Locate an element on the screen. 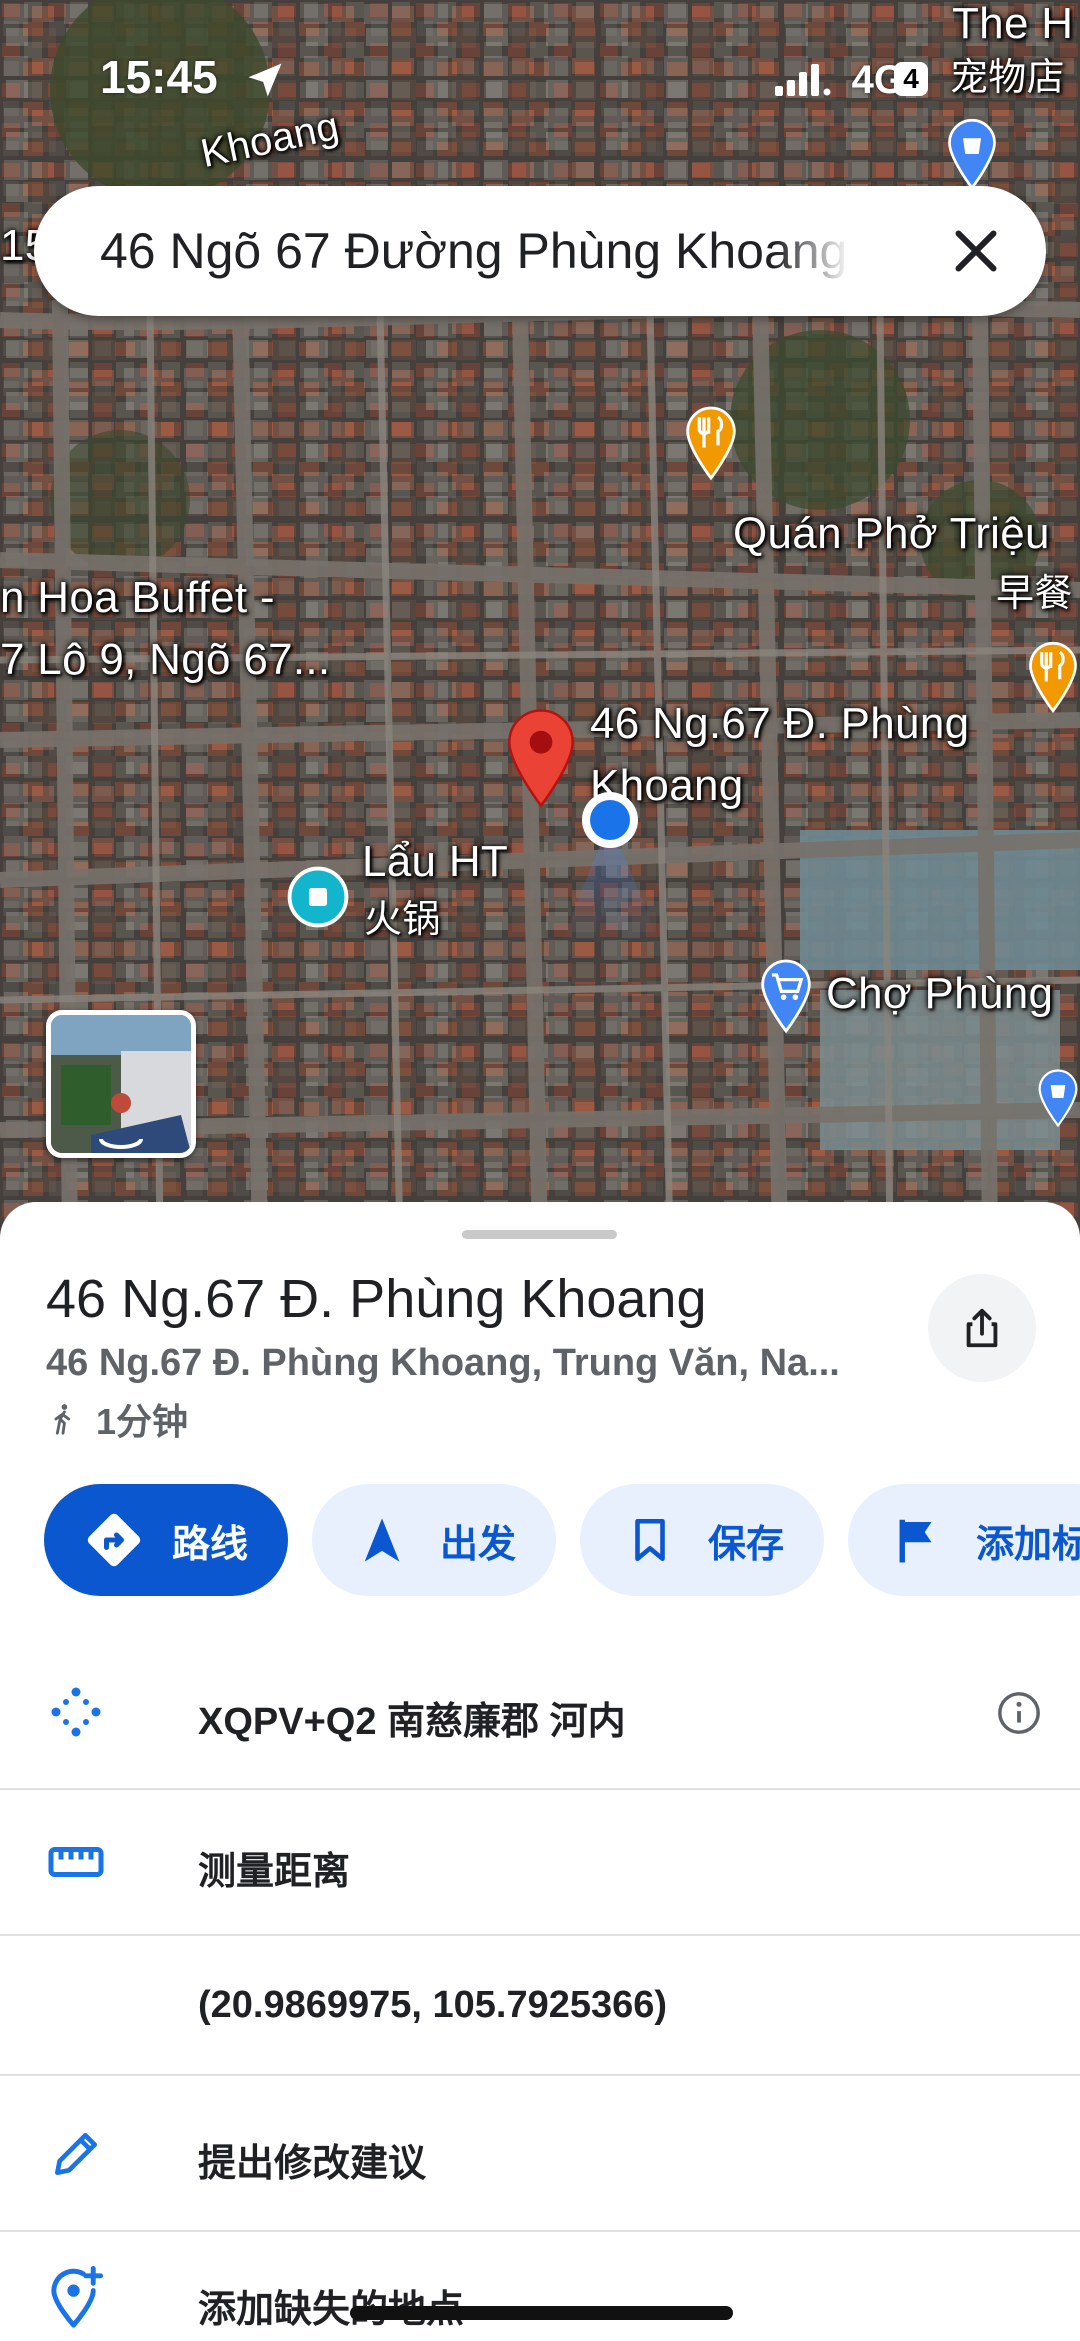  action-chips: 路线 出发 保存 添加标 is located at coordinates (562, 1540).